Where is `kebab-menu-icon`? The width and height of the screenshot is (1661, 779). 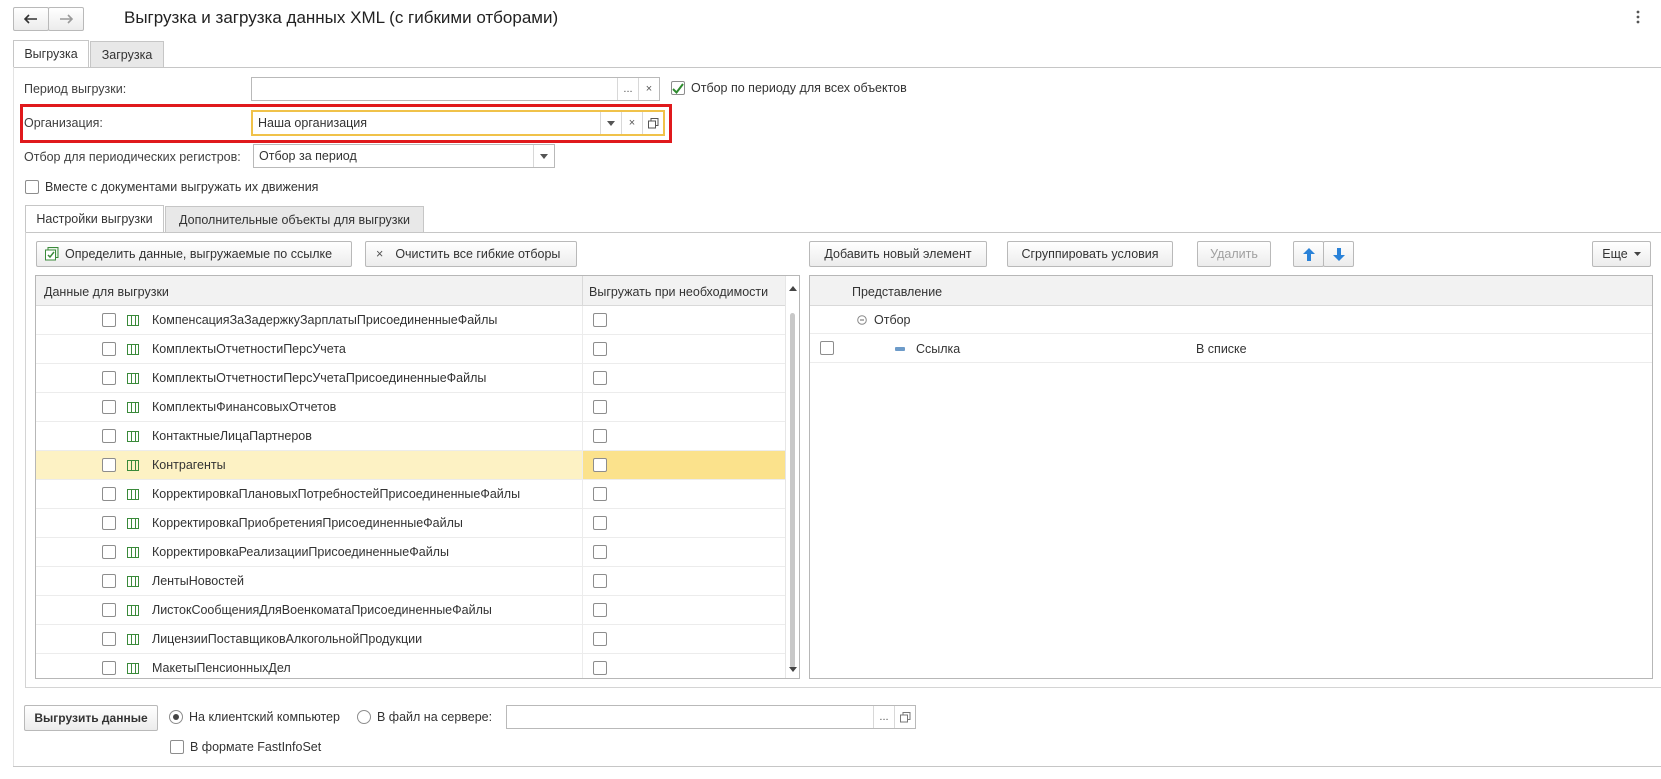 kebab-menu-icon is located at coordinates (1638, 18).